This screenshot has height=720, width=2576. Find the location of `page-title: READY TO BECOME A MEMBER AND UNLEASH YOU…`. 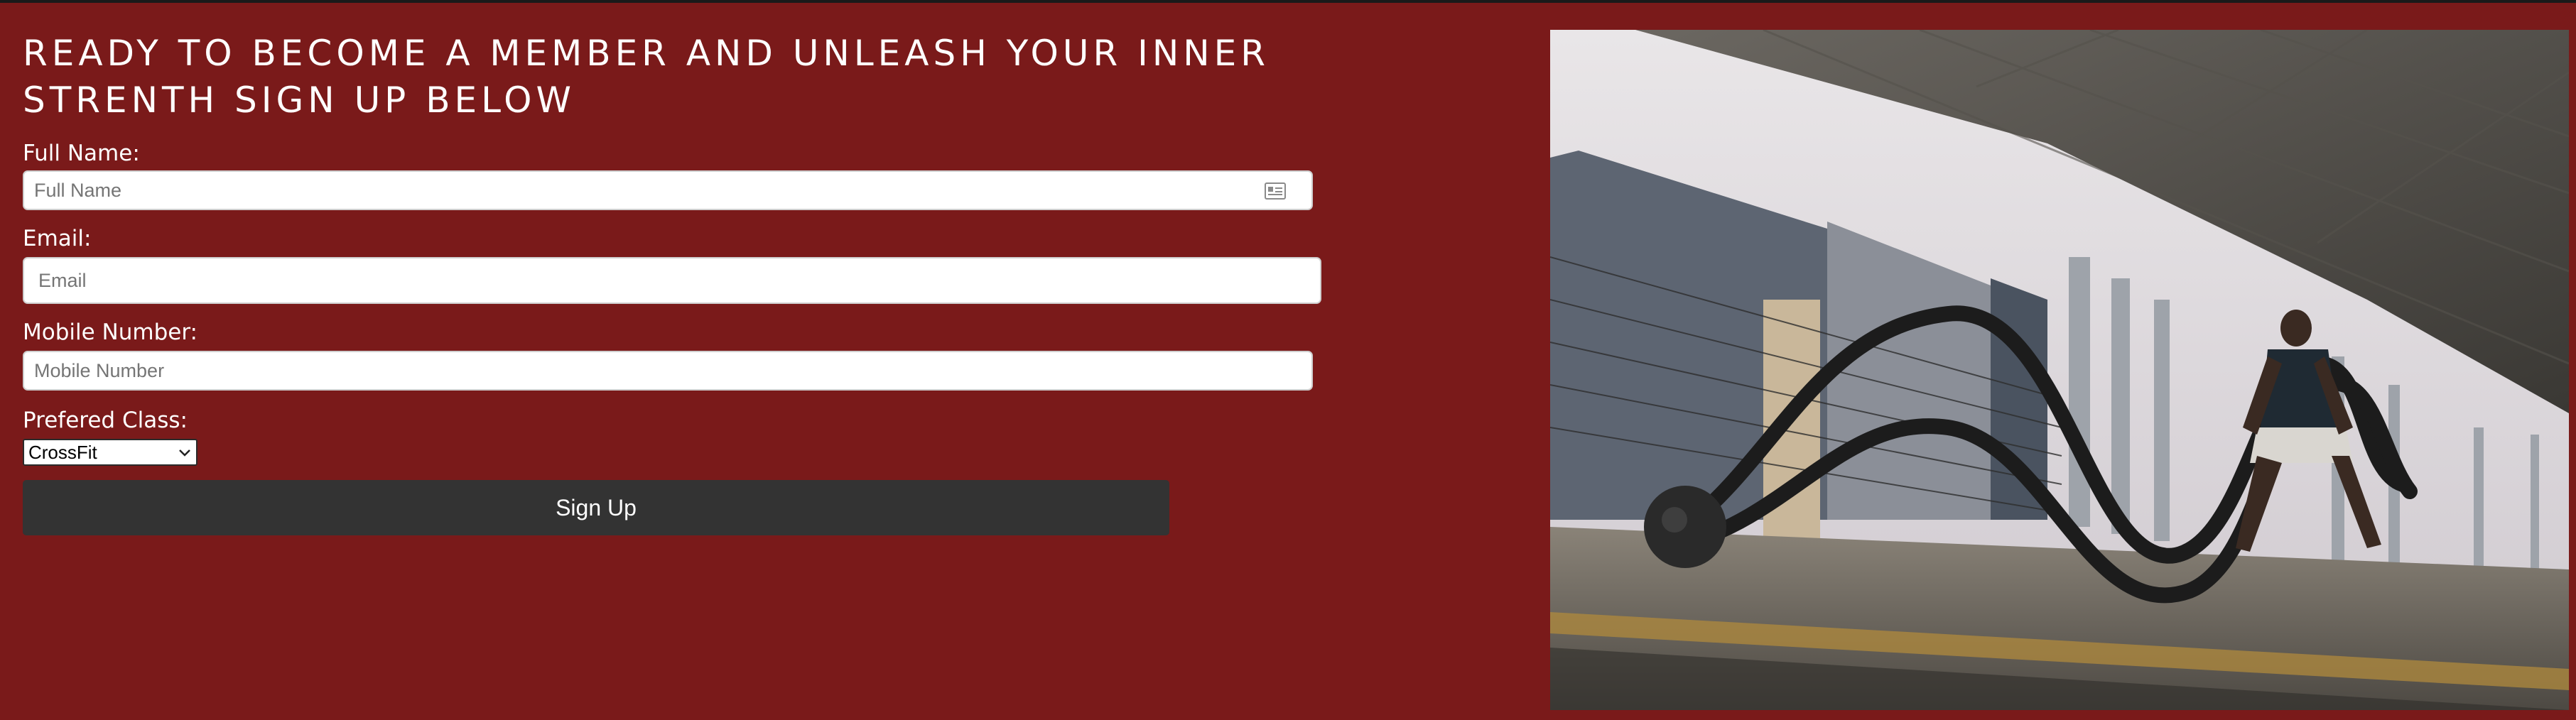

page-title: READY TO BECOME A MEMBER AND UNLEASH YOU… is located at coordinates (646, 77).